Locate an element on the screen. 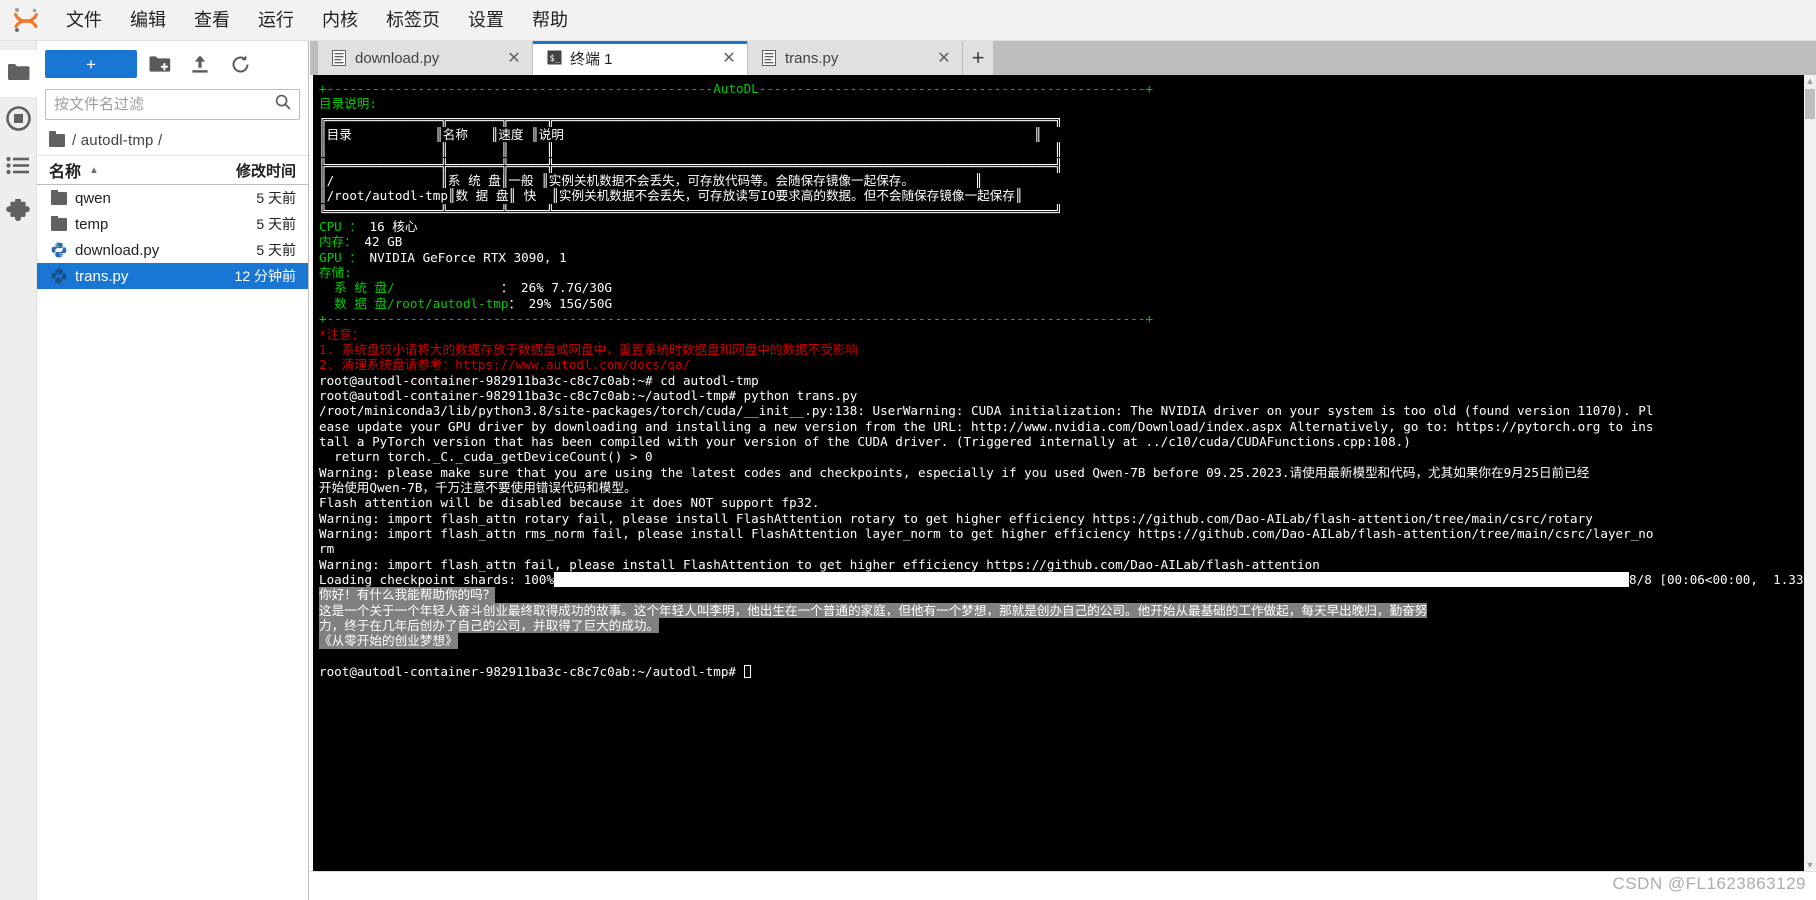 The width and height of the screenshot is (1816, 900). file-browser-toolbar: + is located at coordinates (172, 64).